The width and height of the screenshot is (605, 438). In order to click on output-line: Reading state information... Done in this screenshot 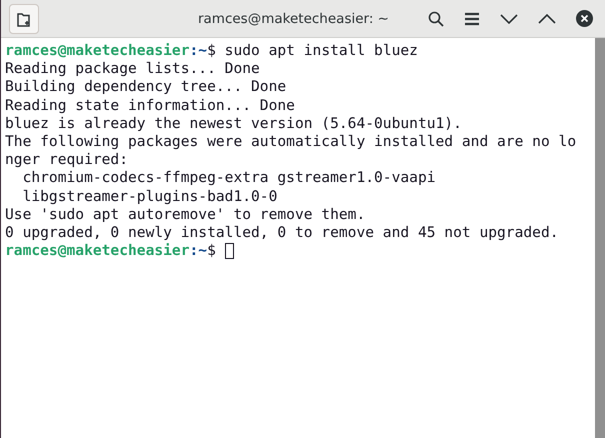, I will do `click(150, 105)`.